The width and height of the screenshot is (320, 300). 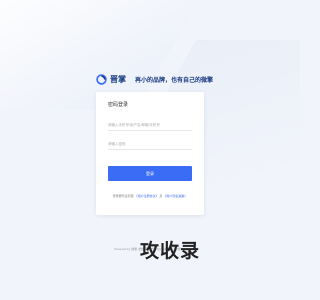 I want to click on logo-text: 晋掌, so click(x=118, y=79).